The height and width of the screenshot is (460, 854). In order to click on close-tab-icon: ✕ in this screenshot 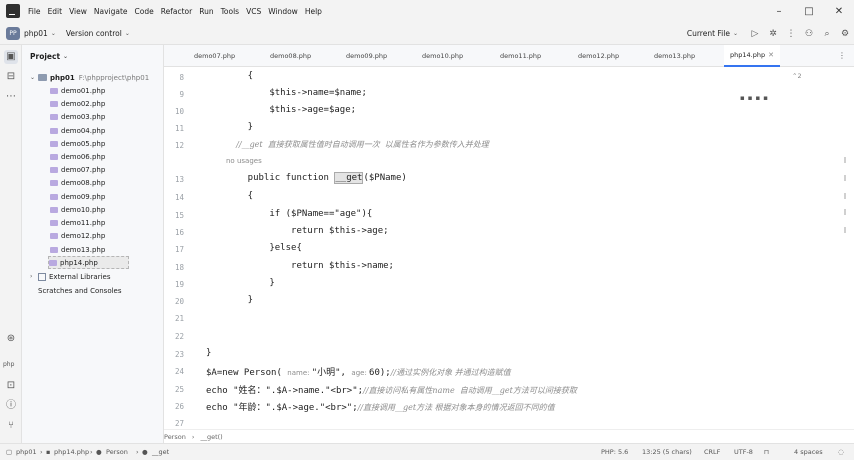, I will do `click(771, 55)`.